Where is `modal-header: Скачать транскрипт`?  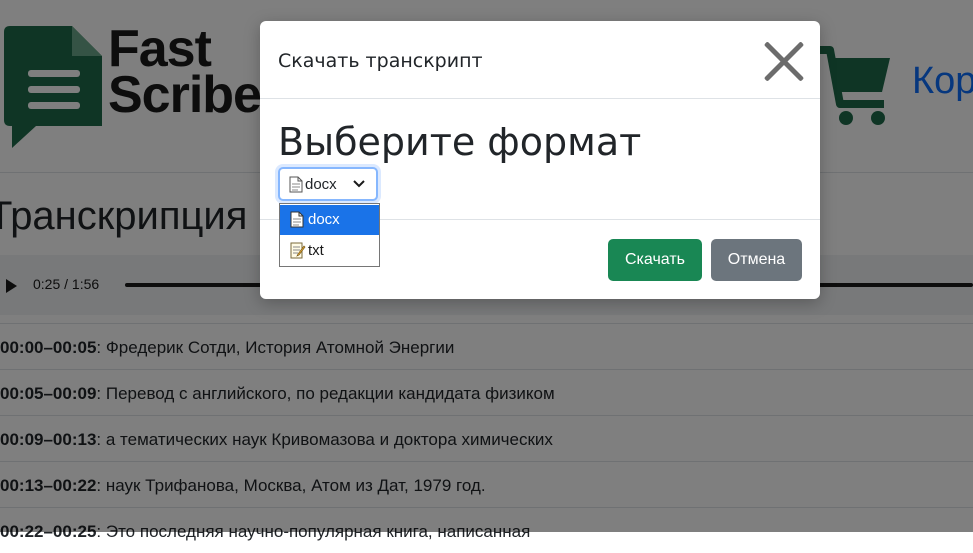 modal-header: Скачать транскрипт is located at coordinates (540, 60).